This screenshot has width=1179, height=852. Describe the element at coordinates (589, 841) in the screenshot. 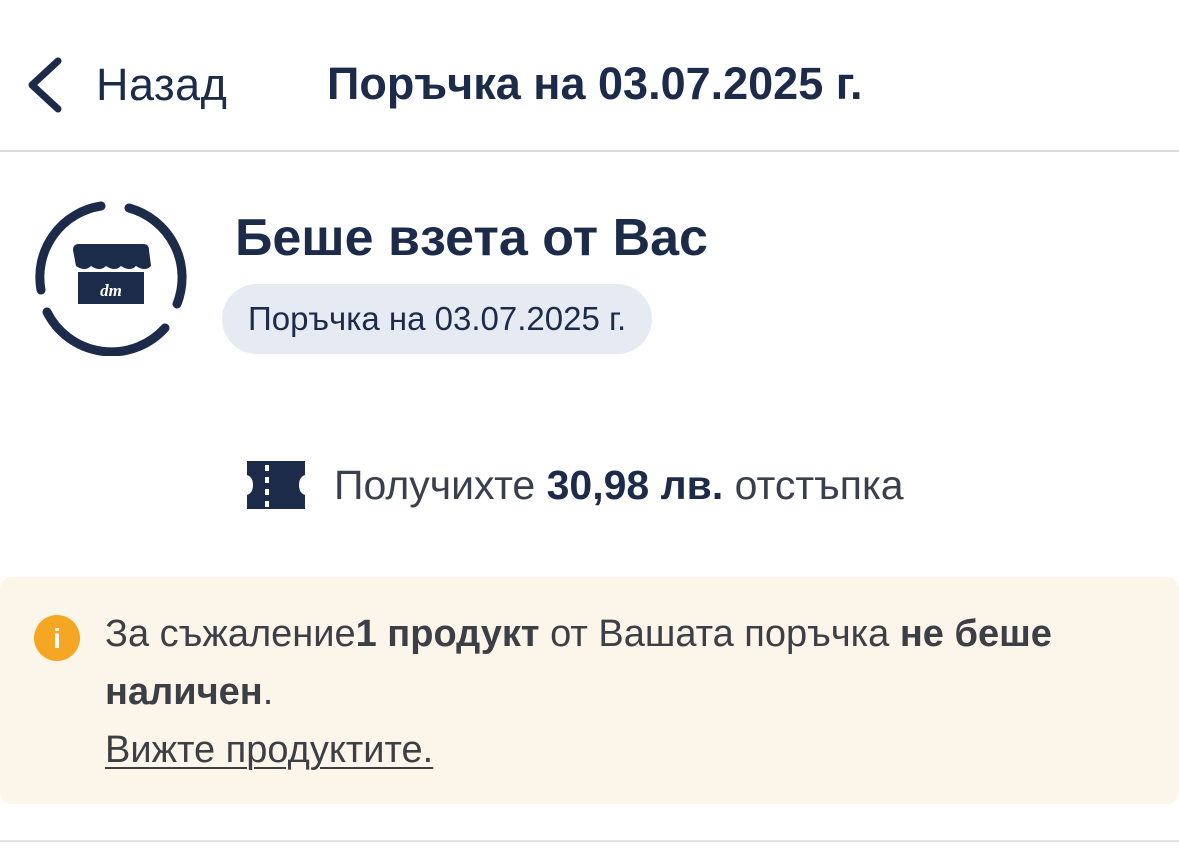

I see `bottom-divider` at that location.